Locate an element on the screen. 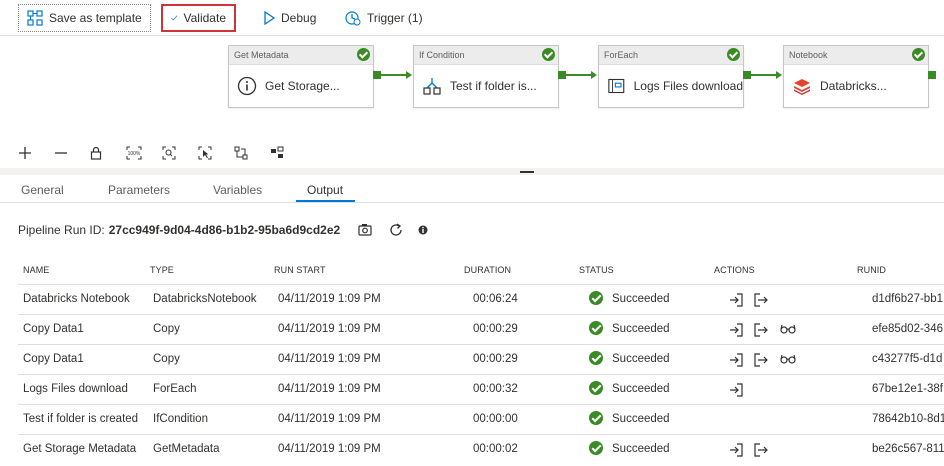  save-as-template-button: Save as template is located at coordinates (84, 18).